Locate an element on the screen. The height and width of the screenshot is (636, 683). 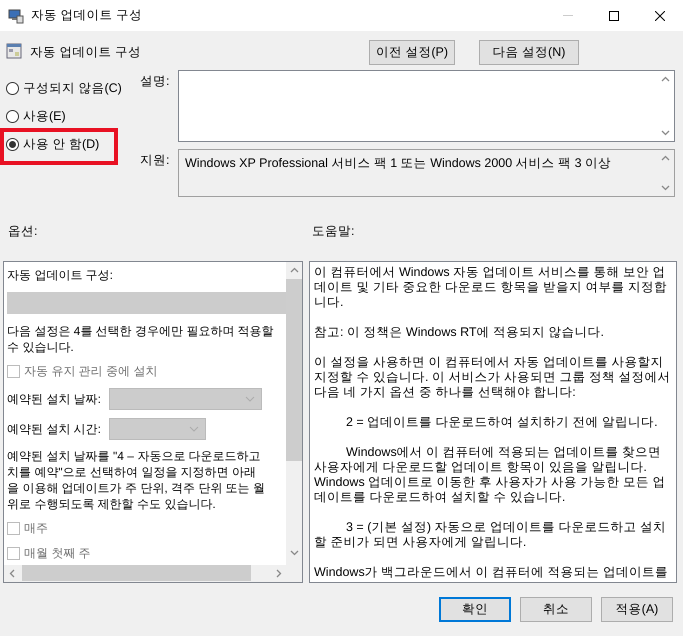
field-label: 예약된 설치 날짜: is located at coordinates (54, 399).